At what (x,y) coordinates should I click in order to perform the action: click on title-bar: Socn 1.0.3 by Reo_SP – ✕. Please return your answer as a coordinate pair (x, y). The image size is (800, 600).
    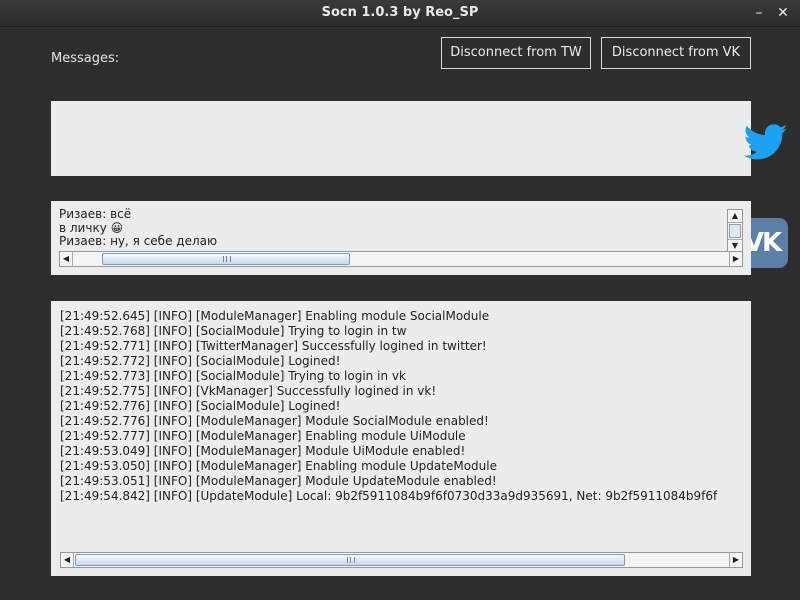
    Looking at the image, I should click on (400, 13).